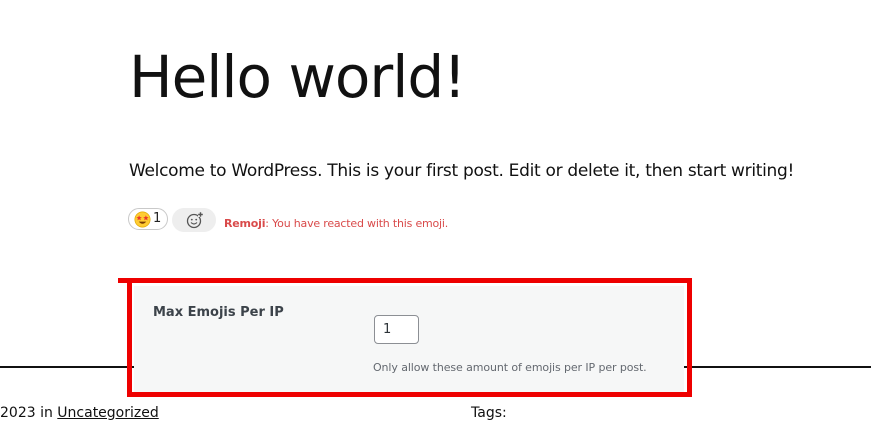 The width and height of the screenshot is (871, 425). Describe the element at coordinates (357, 223) in the screenshot. I see `notice-text: : You have reacted with this emoji.` at that location.